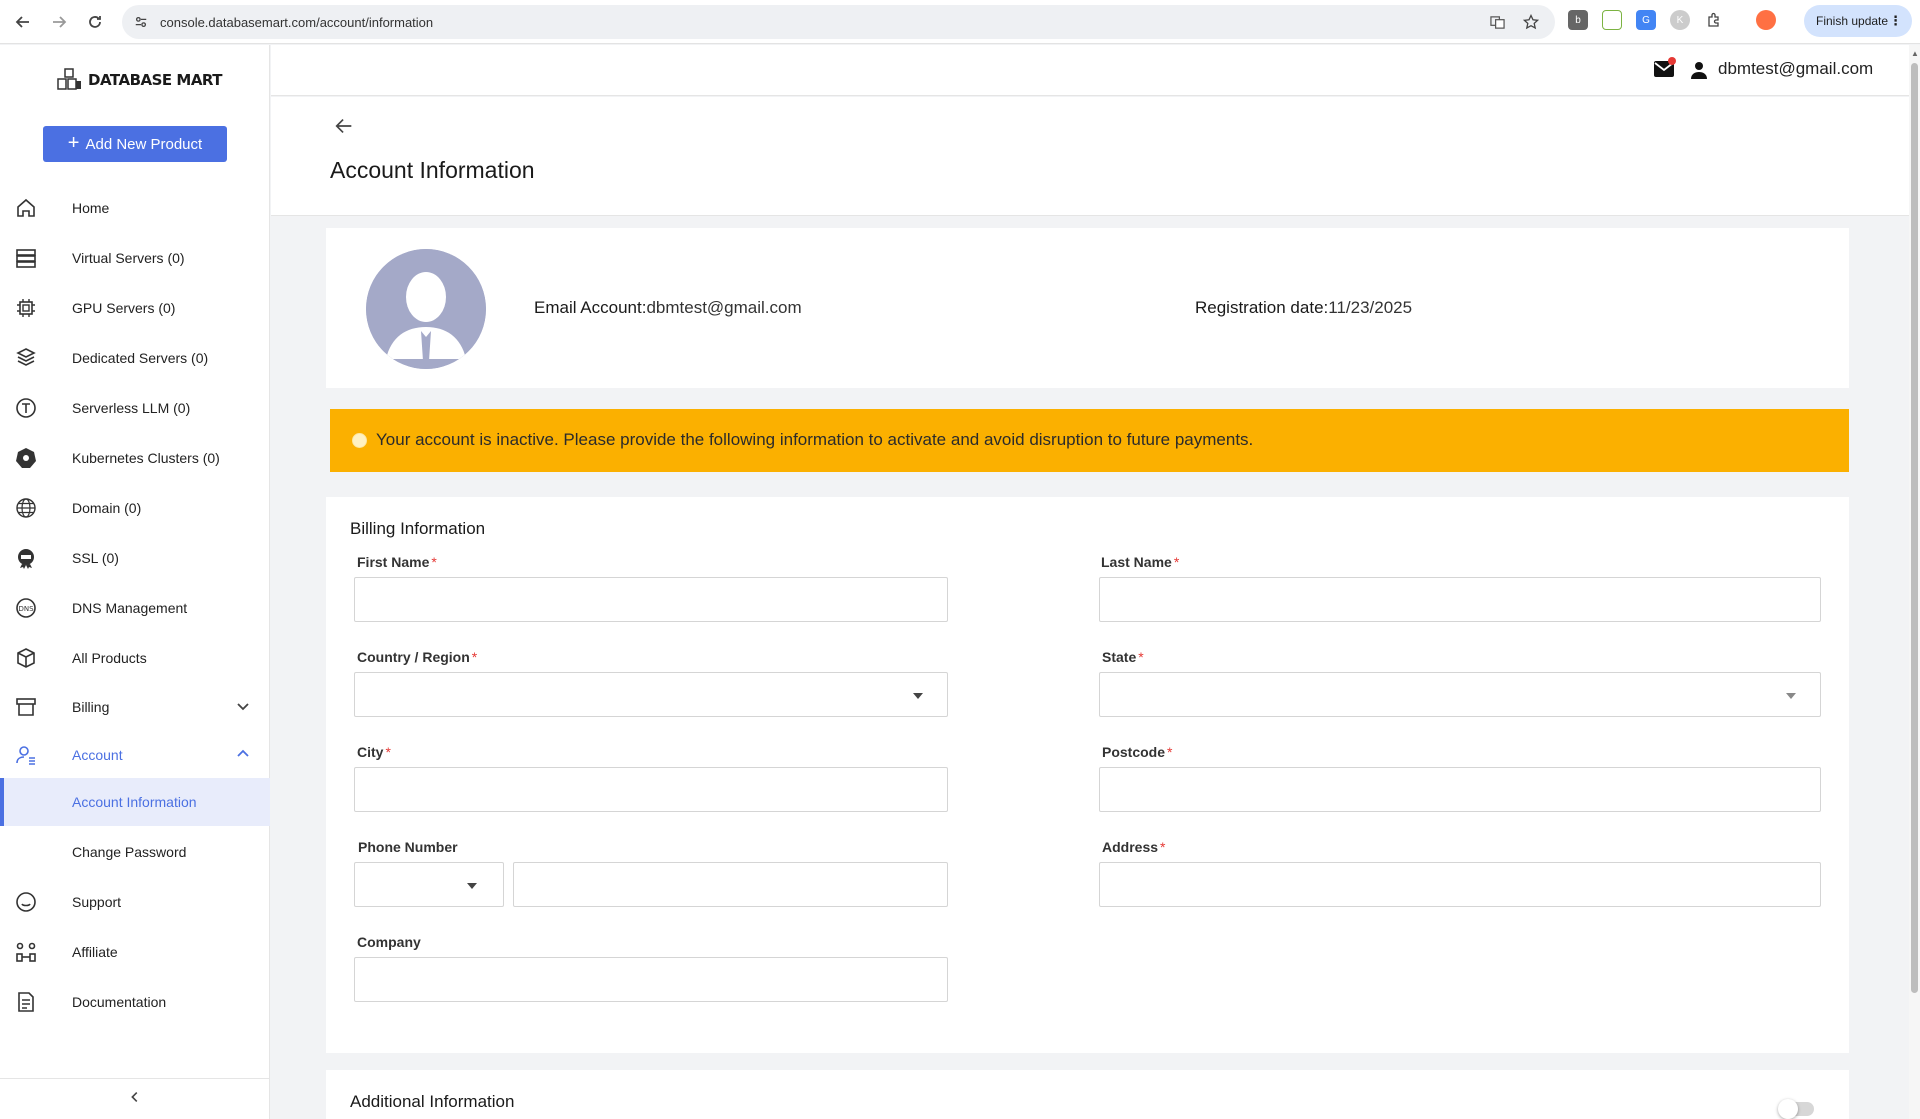 The image size is (1920, 1119). What do you see at coordinates (146, 458) in the screenshot?
I see `sidebar-item-label: Kubernetes Clusters (0)` at bounding box center [146, 458].